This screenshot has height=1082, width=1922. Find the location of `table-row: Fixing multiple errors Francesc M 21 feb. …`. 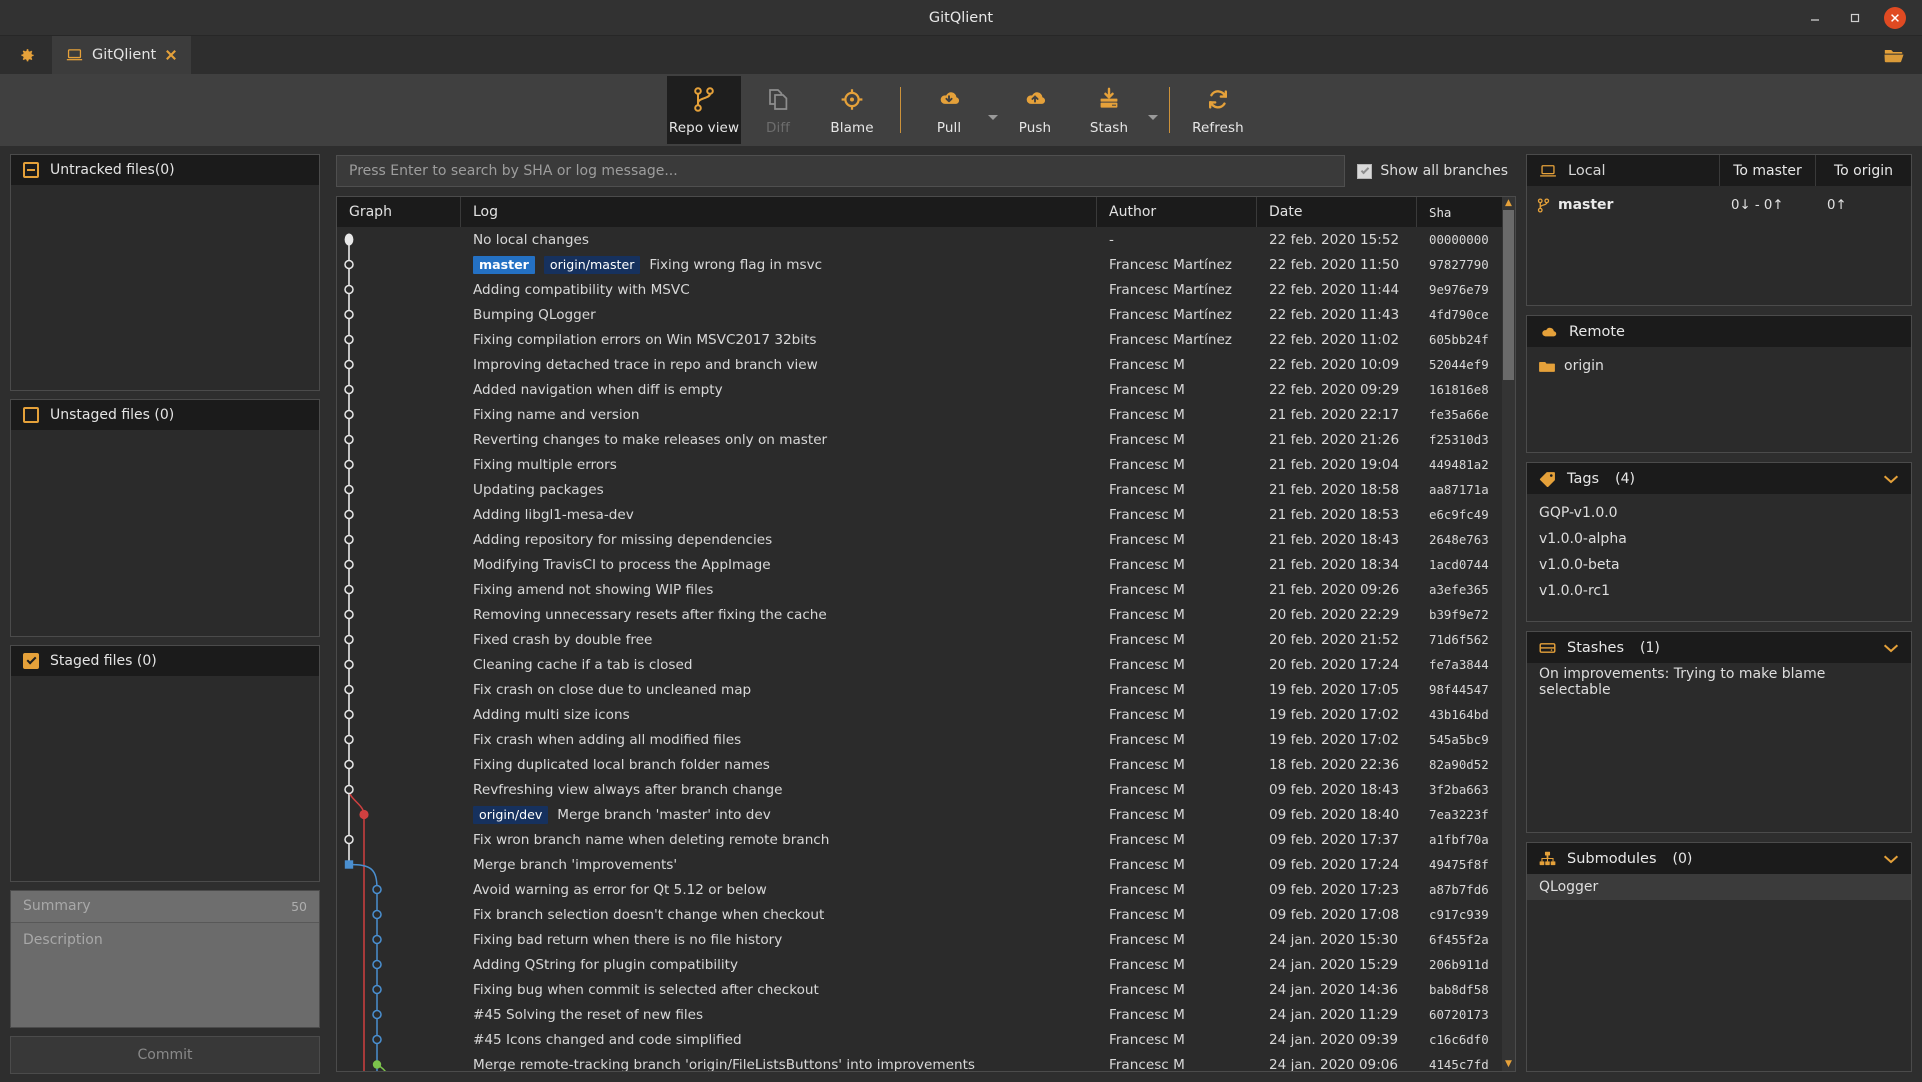

table-row: Fixing multiple errors Francesc M 21 feb. … is located at coordinates (919, 464).